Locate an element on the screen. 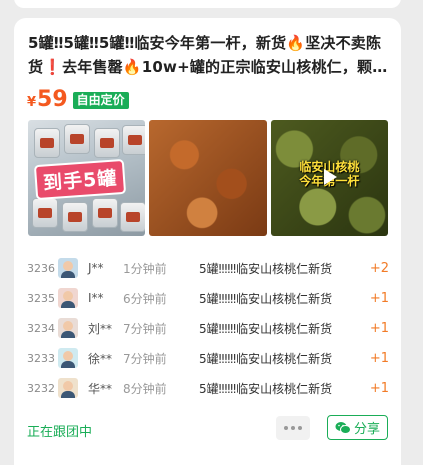 This screenshot has height=465, width=423. buyer-name: J** is located at coordinates (96, 268).